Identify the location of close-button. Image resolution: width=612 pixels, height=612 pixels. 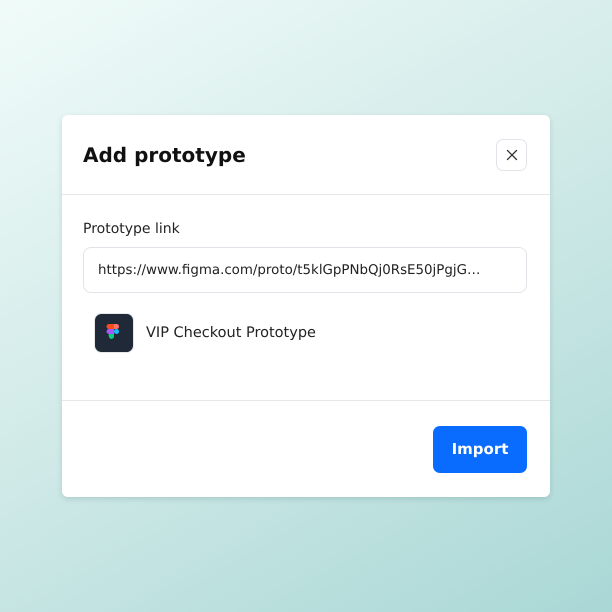
(511, 154).